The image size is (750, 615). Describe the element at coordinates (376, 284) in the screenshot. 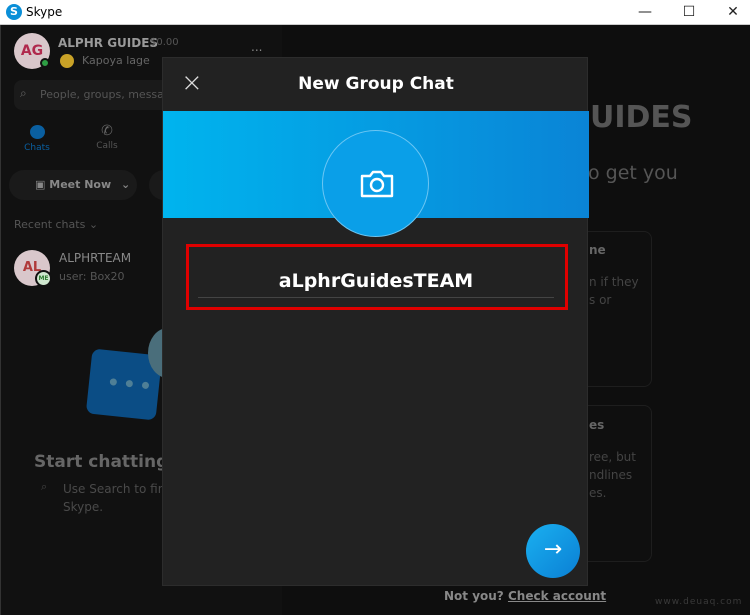

I see `group-name-input: aLphrGuidesTEAM` at that location.